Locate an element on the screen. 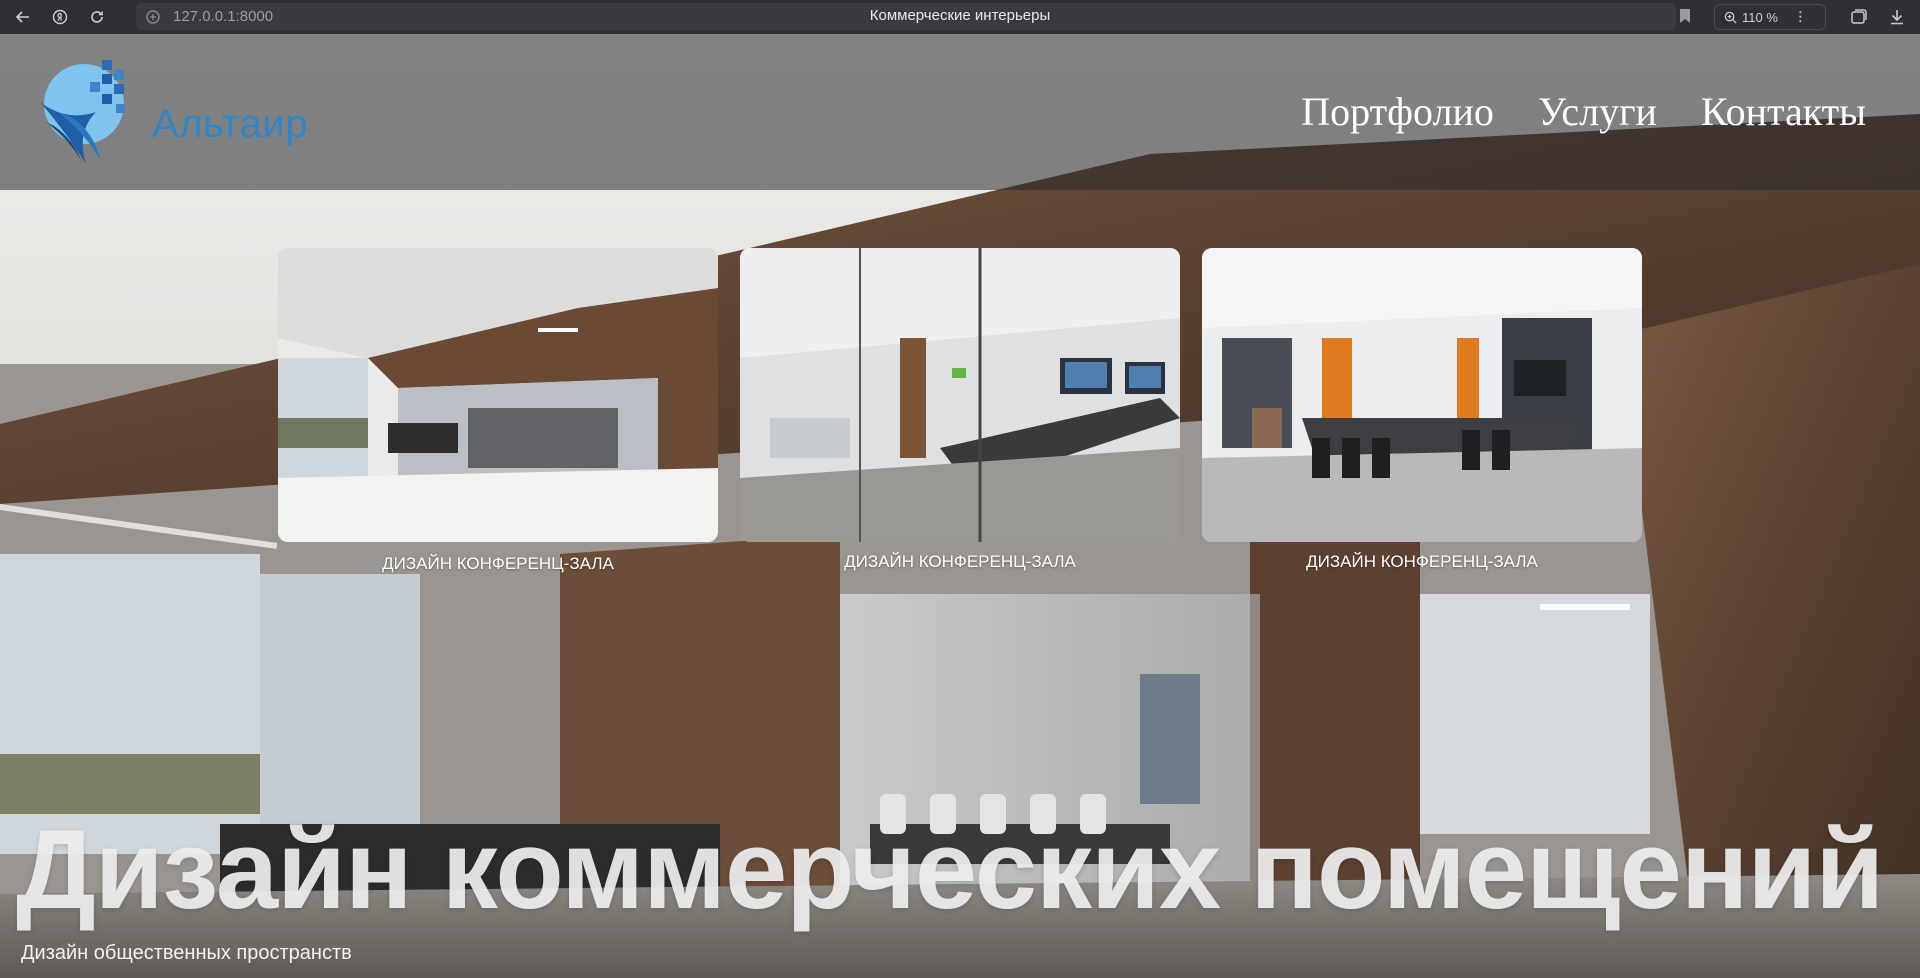  zoom-icon is located at coordinates (1730, 17).